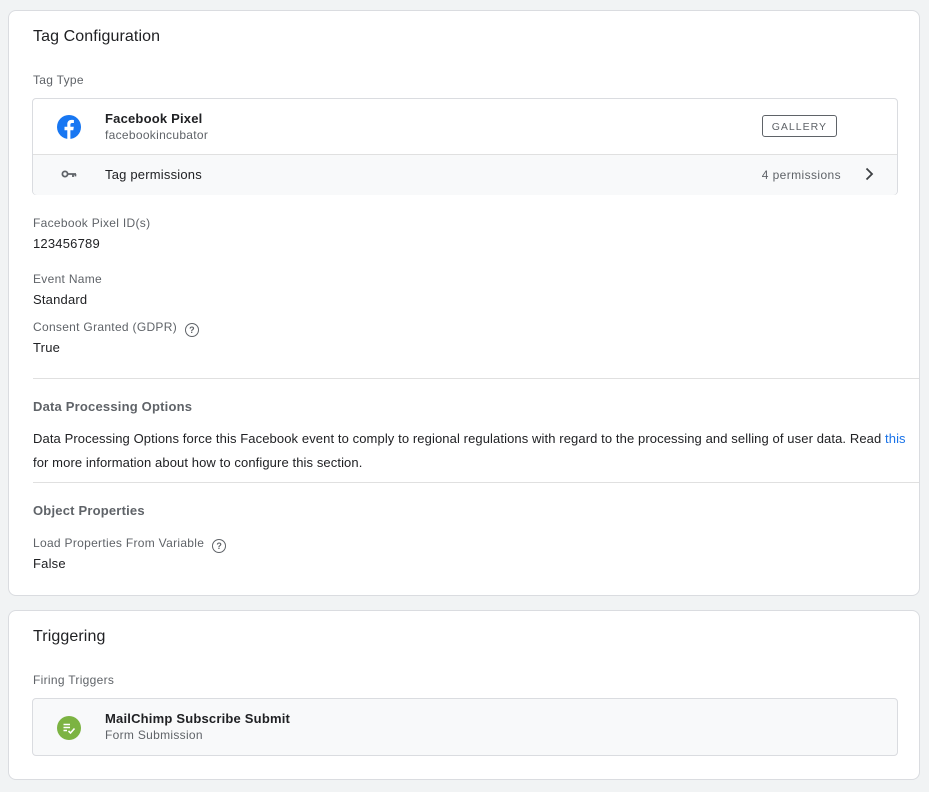 Image resolution: width=929 pixels, height=792 pixels. What do you see at coordinates (47, 347) in the screenshot?
I see `consent-value: True` at bounding box center [47, 347].